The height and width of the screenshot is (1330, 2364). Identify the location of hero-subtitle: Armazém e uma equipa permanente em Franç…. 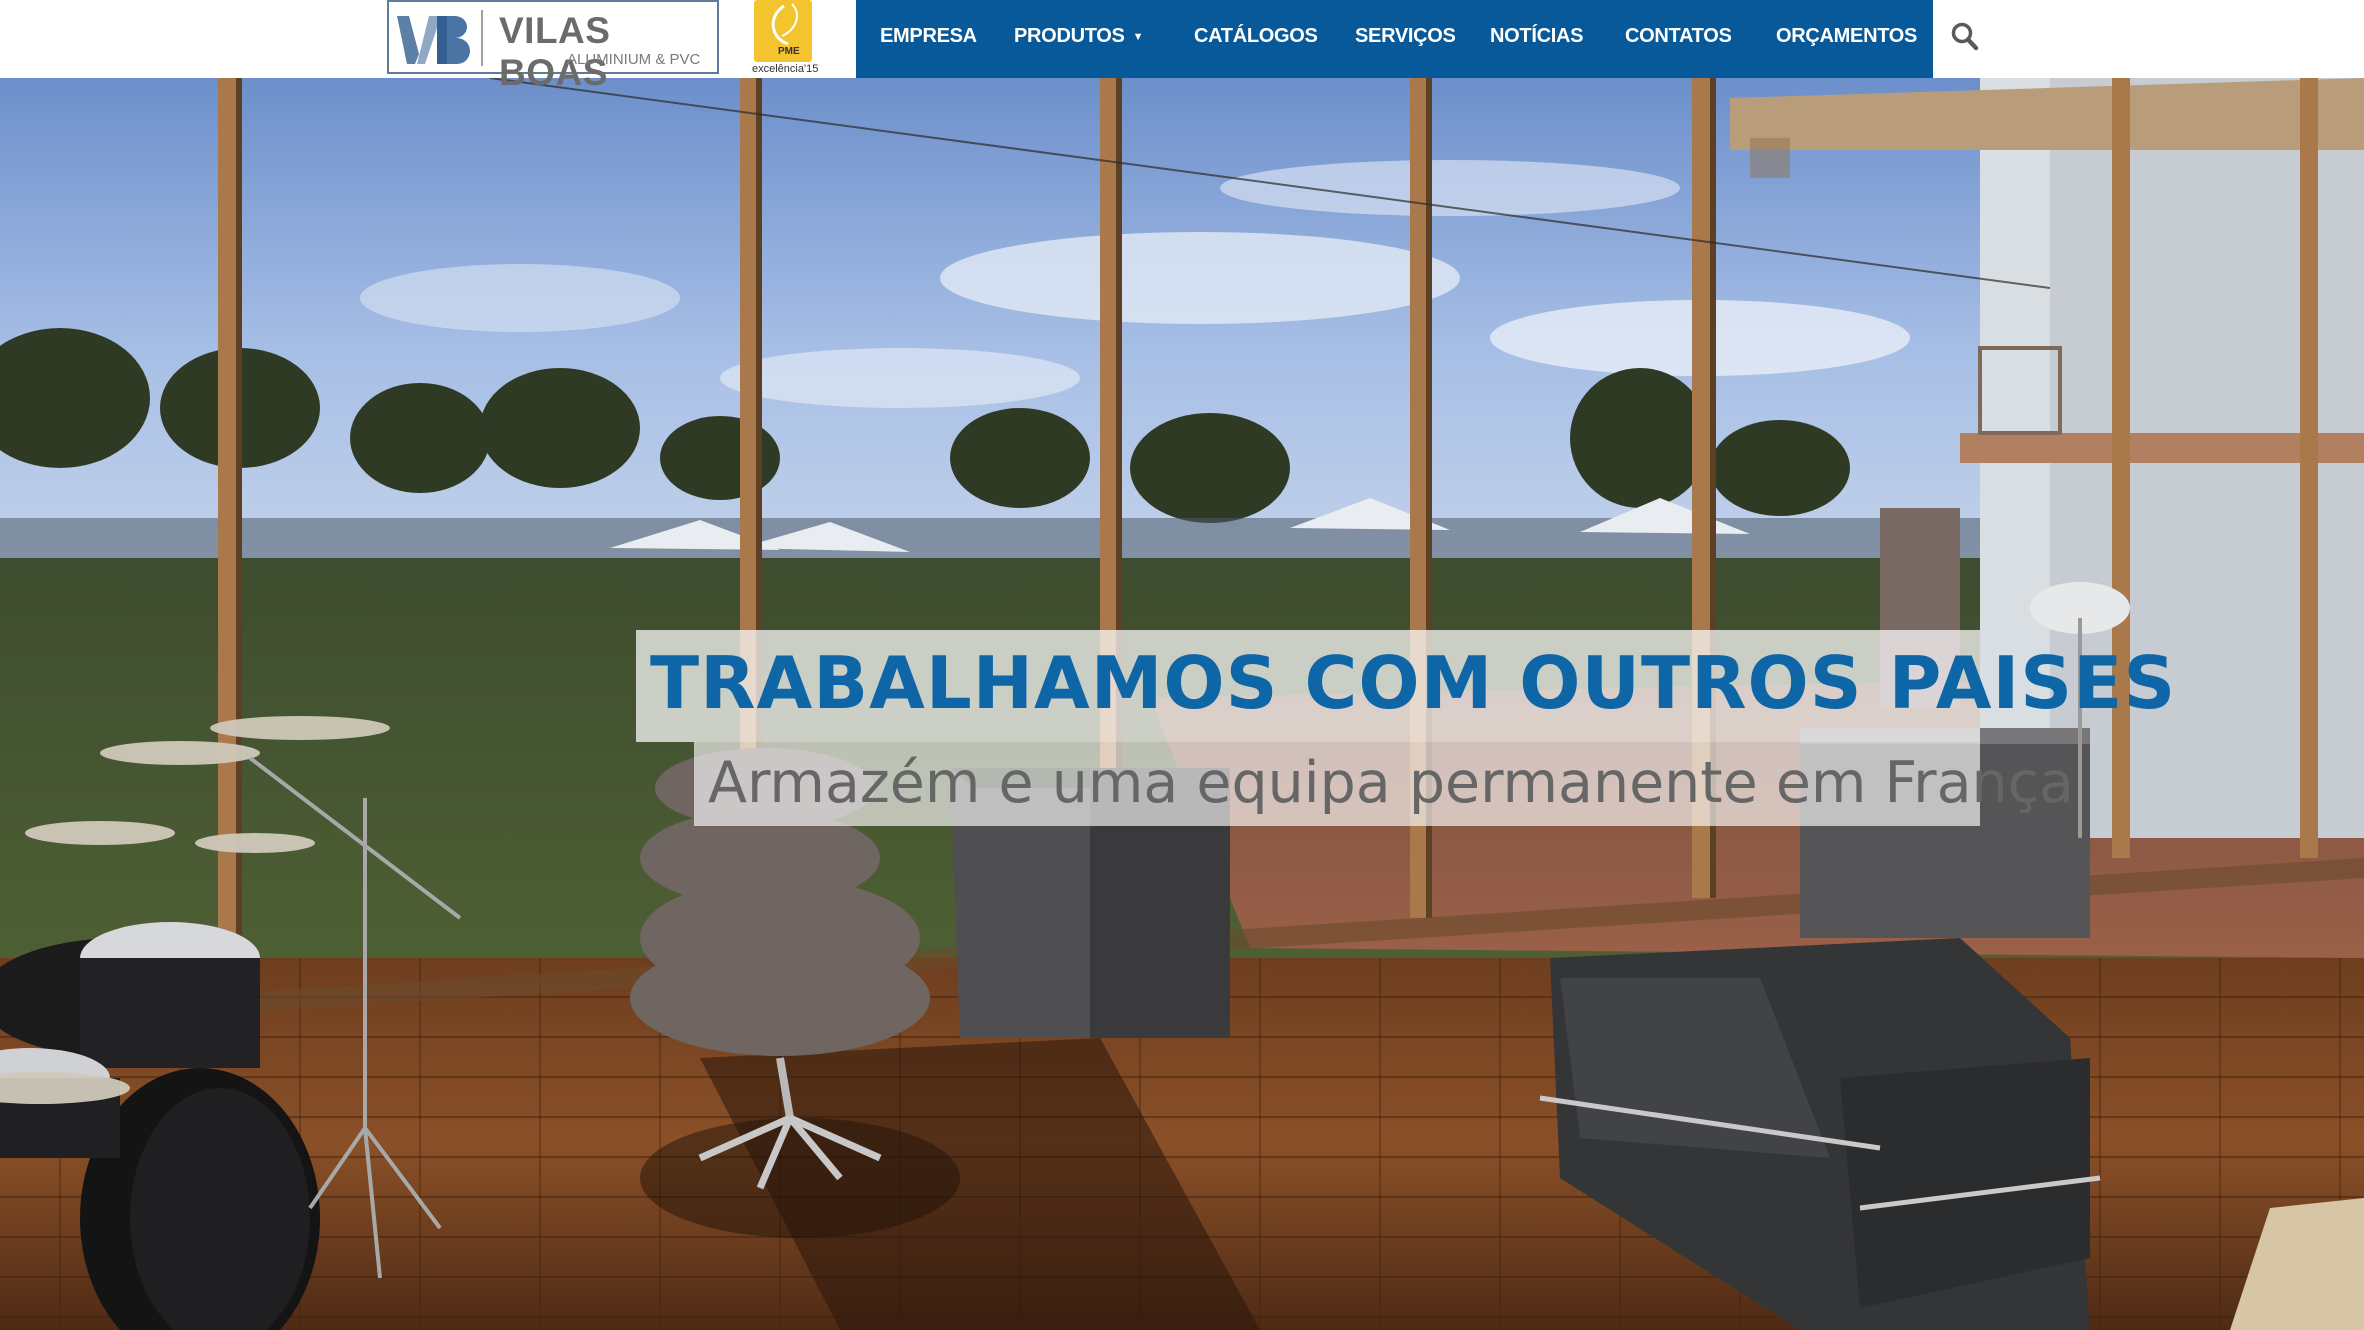
(1391, 783).